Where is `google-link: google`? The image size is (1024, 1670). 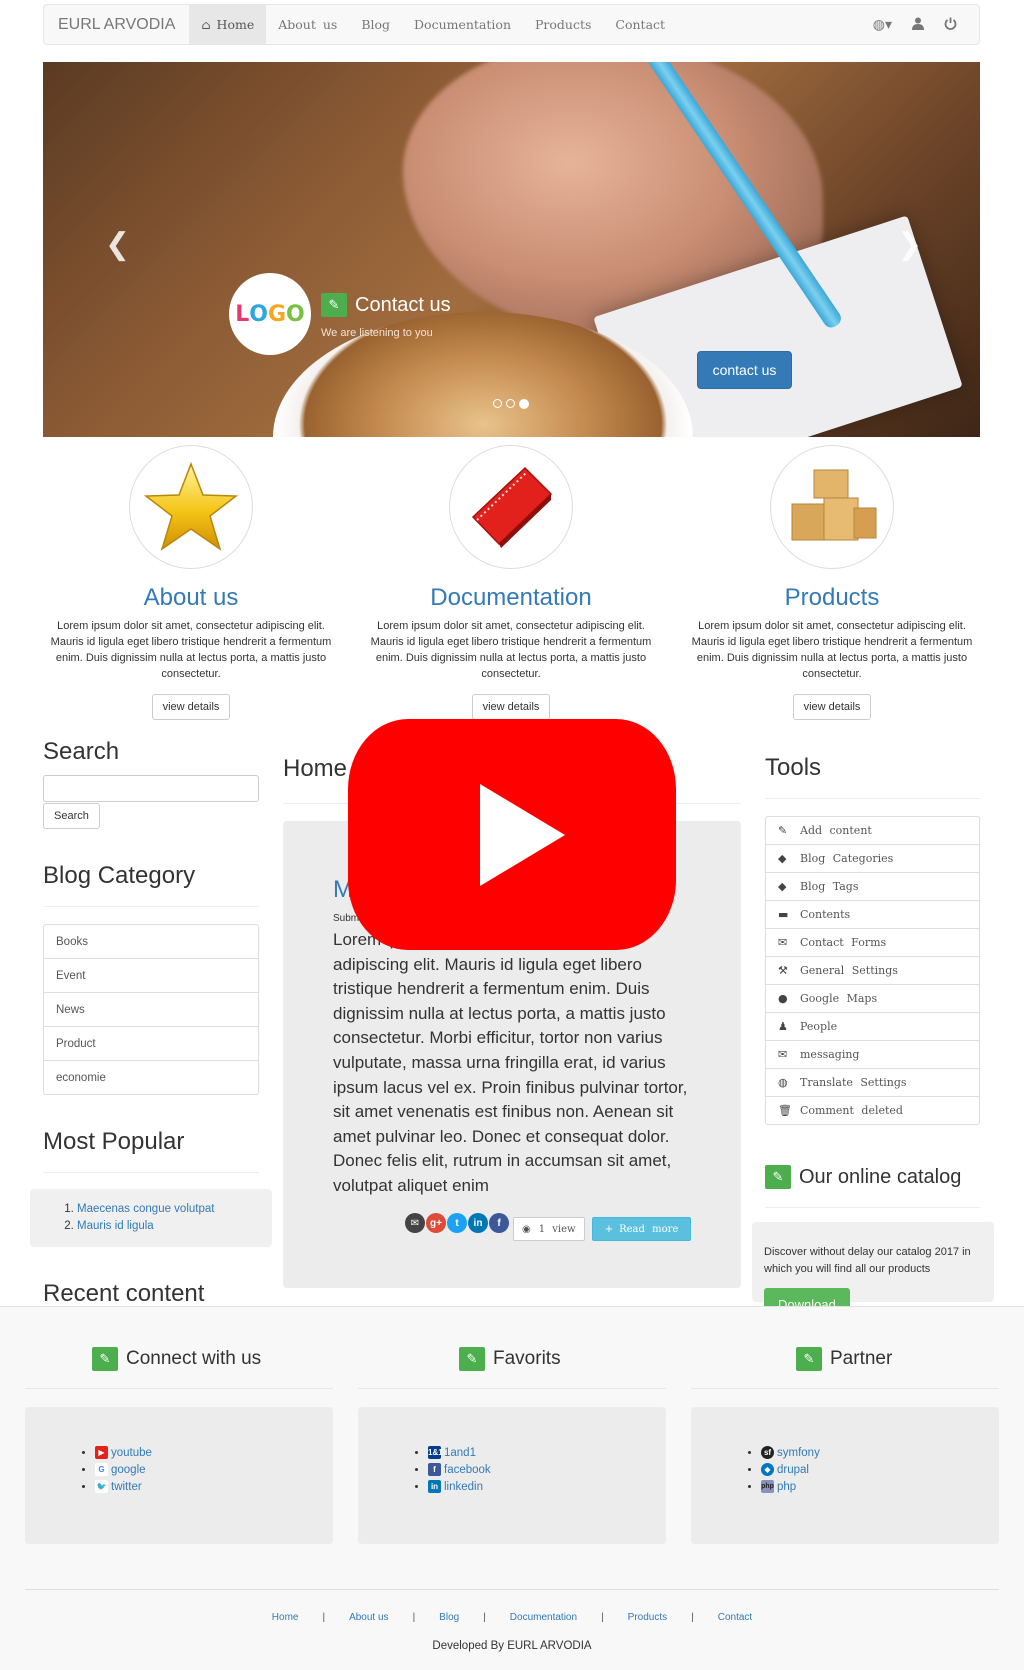 google-link: google is located at coordinates (128, 1470).